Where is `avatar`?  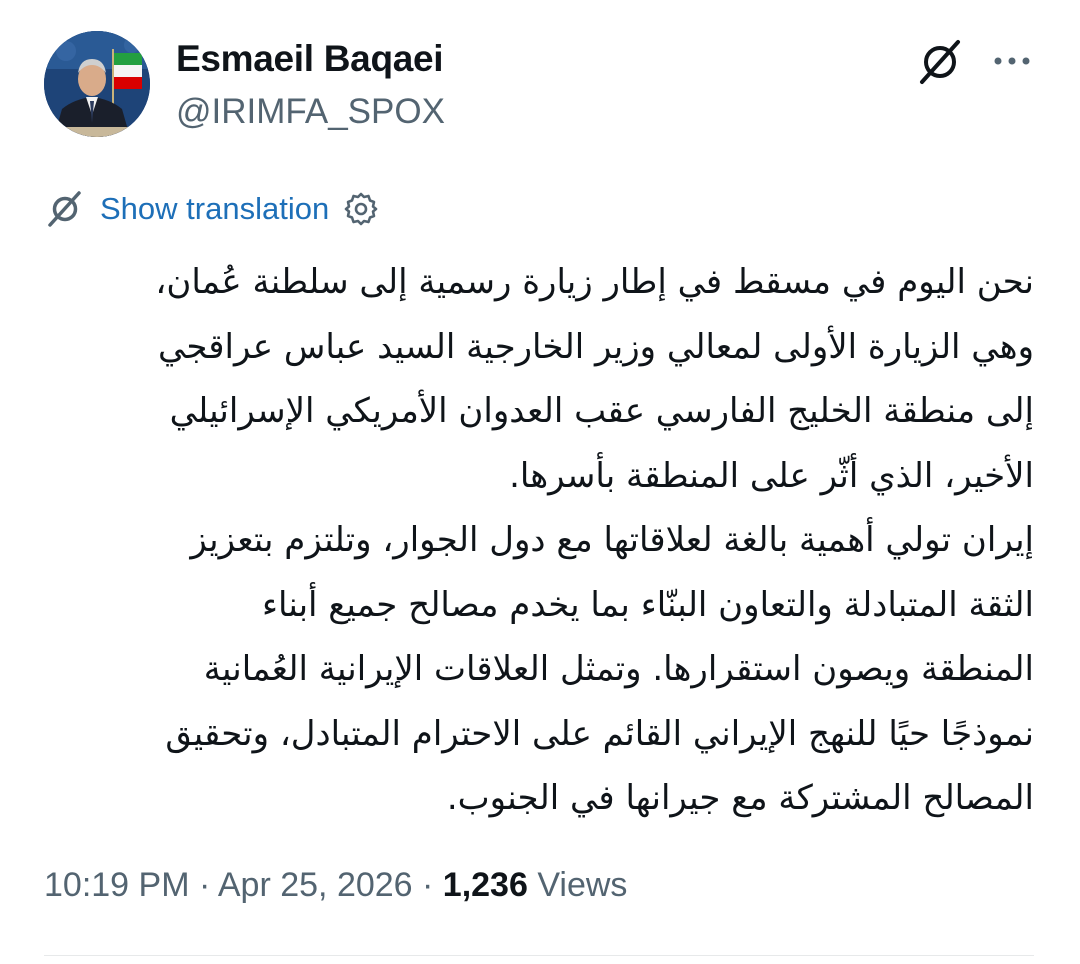 avatar is located at coordinates (97, 84).